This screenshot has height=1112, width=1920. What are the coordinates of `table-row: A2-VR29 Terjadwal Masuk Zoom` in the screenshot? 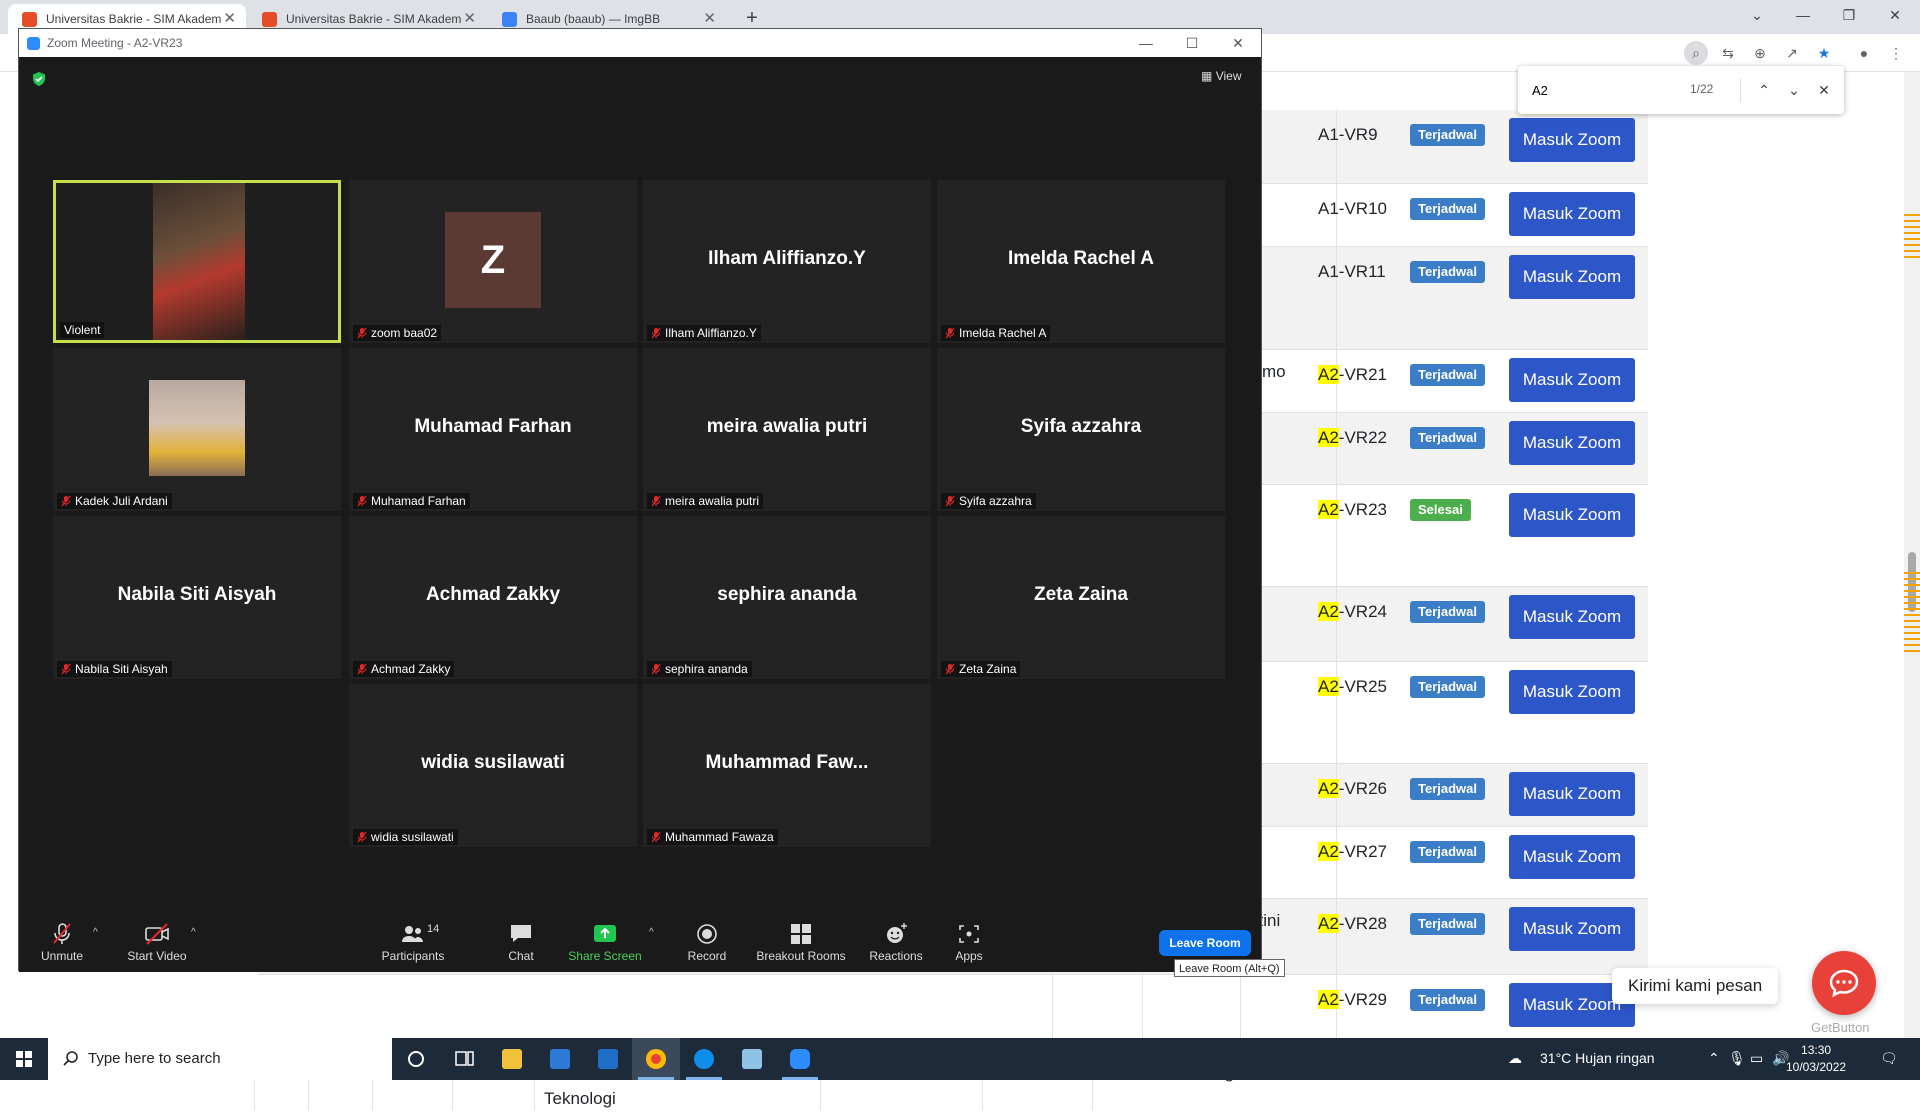 It's located at (953, 1007).